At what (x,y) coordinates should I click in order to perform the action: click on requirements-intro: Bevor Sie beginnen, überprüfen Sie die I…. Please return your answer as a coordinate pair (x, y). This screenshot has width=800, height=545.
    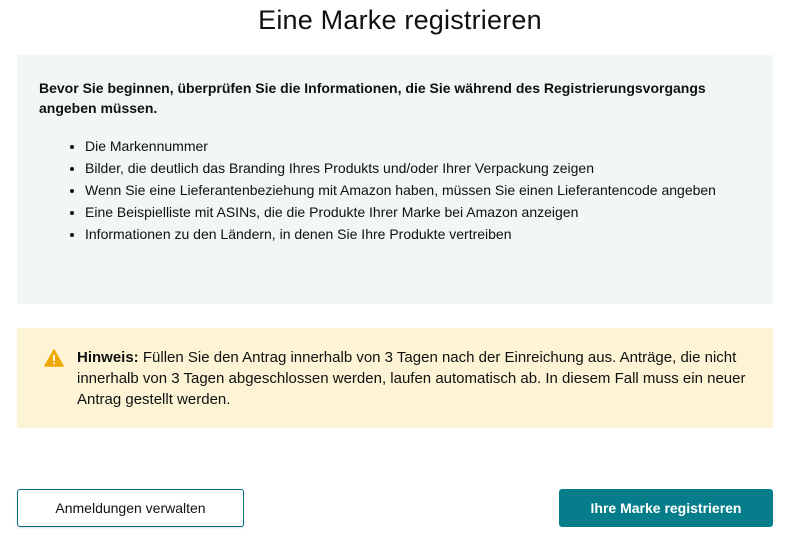
    Looking at the image, I should click on (372, 98).